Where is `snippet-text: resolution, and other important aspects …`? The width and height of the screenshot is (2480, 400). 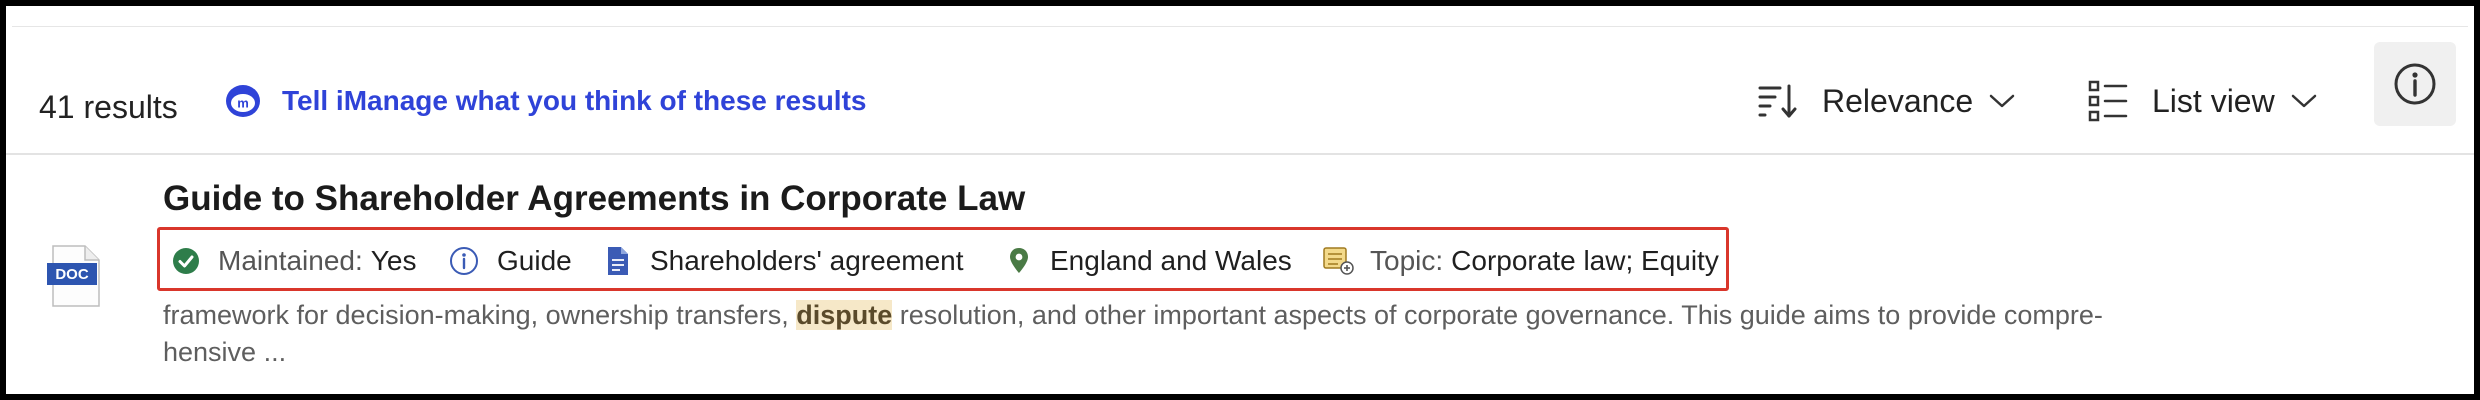
snippet-text: resolution, and other important aspects … is located at coordinates (1497, 315).